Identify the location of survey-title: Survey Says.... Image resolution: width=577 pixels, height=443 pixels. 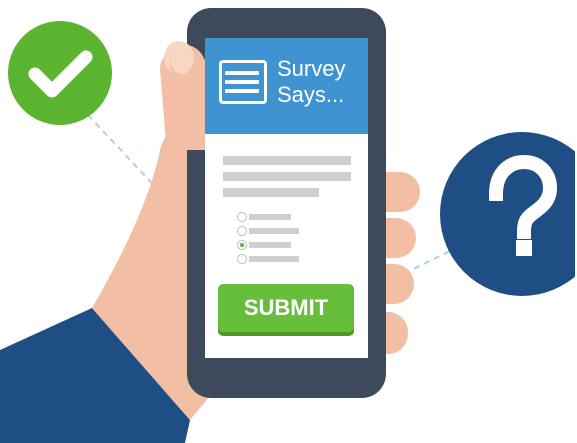
(311, 81).